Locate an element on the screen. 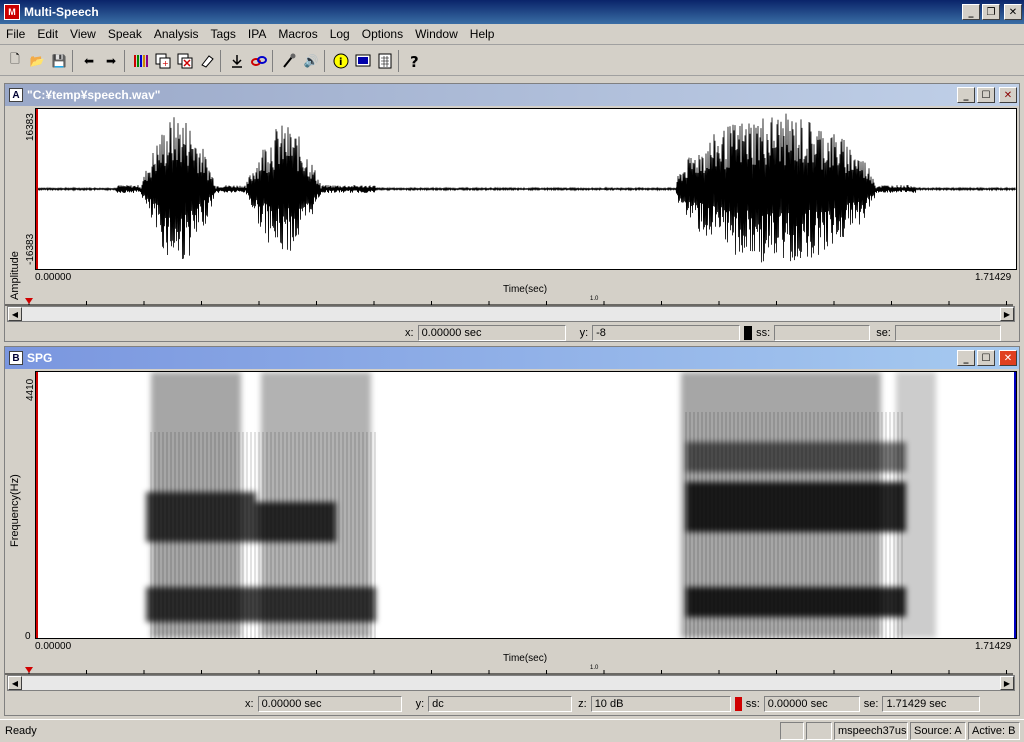 The image size is (1024, 742). restore-button: ❐ is located at coordinates (991, 12).